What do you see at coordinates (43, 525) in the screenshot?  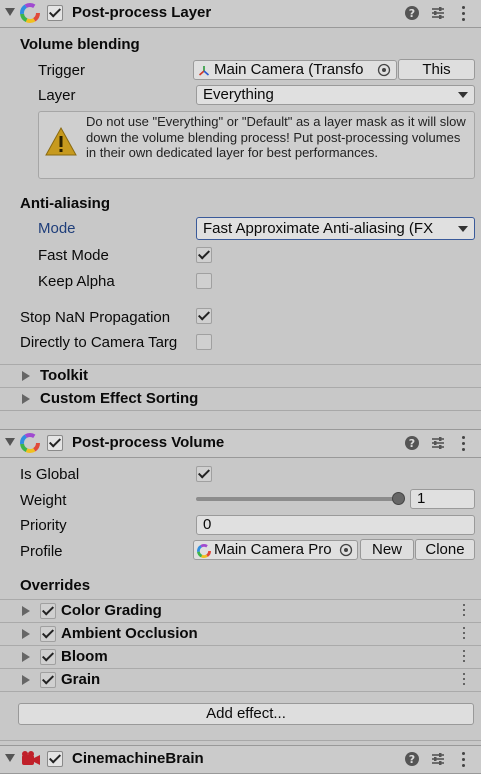 I see `priority-label: Priority` at bounding box center [43, 525].